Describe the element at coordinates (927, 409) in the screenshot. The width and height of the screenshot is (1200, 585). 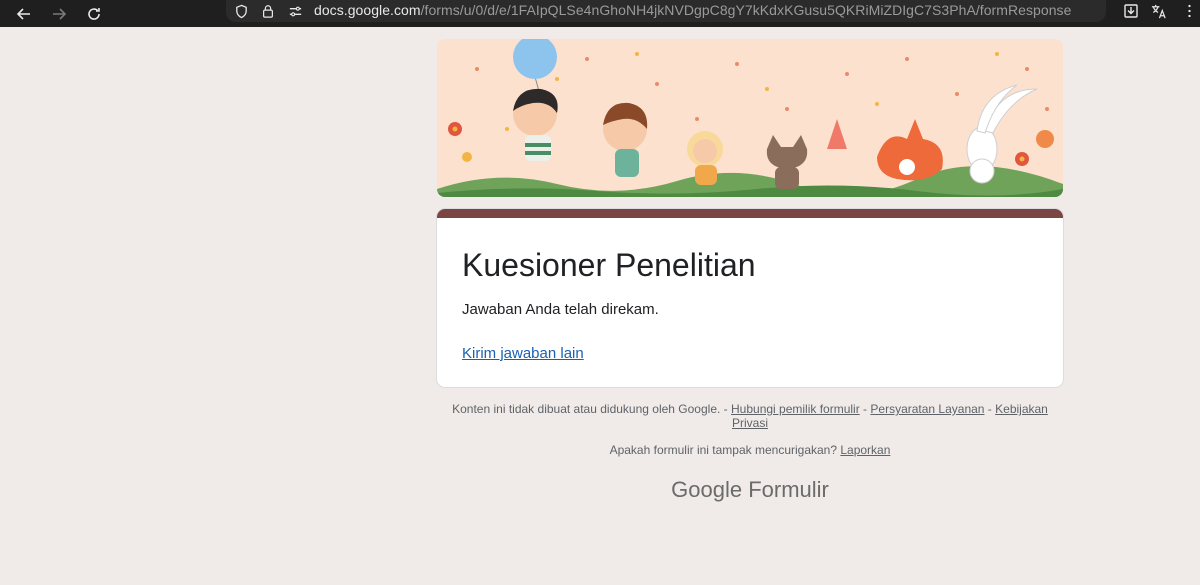
I see `terms-of-service-link: Persyaratan Layanan` at that location.